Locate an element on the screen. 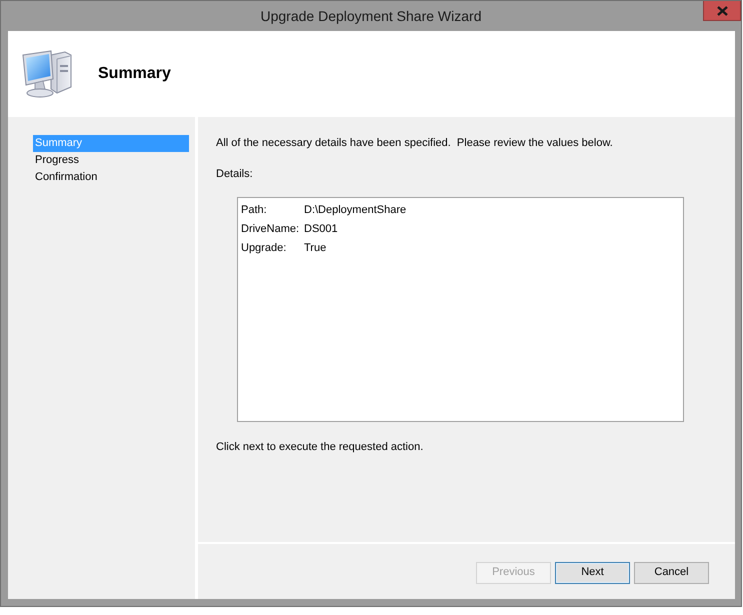 The height and width of the screenshot is (615, 743). computer-icon is located at coordinates (47, 74).